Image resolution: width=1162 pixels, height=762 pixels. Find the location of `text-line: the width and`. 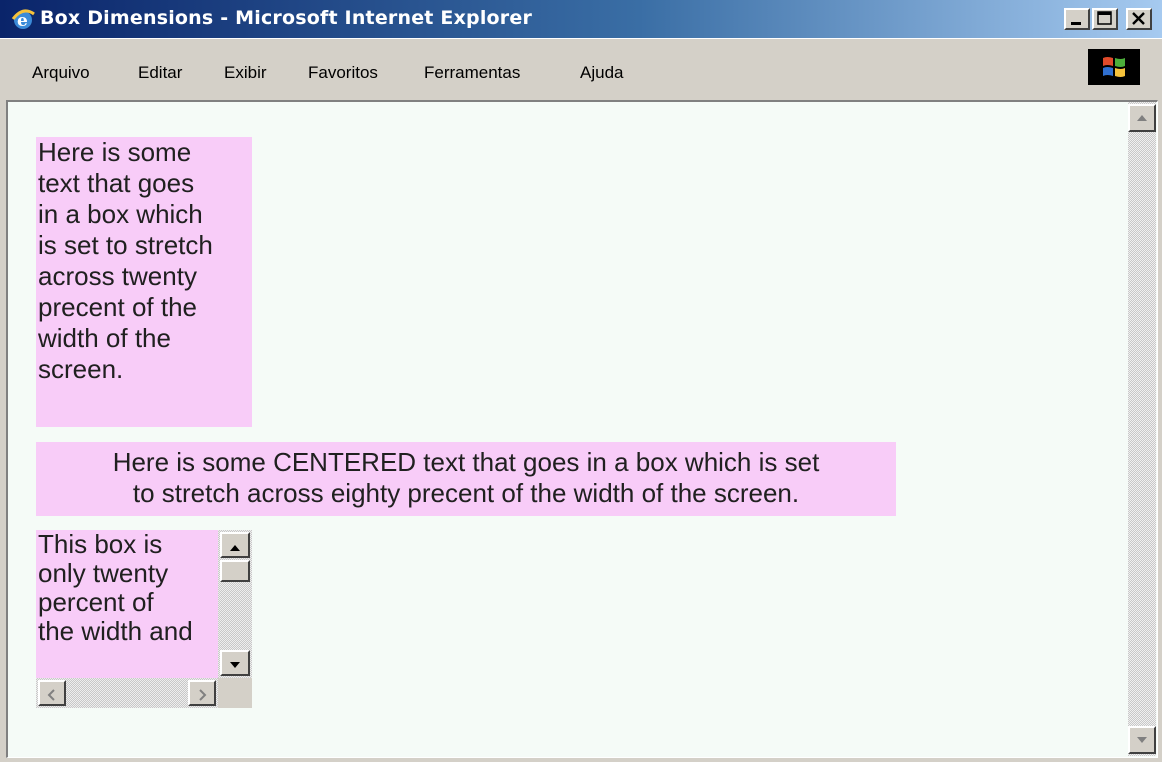

text-line: the width and is located at coordinates (115, 631).